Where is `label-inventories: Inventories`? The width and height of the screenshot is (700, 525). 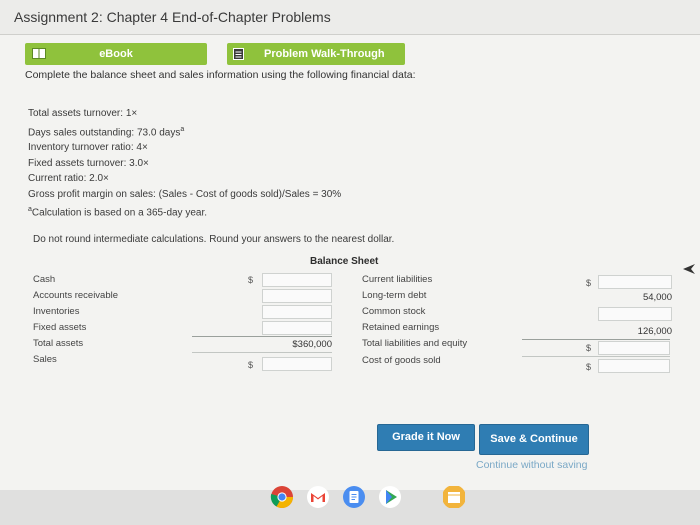 label-inventories: Inventories is located at coordinates (56, 311).